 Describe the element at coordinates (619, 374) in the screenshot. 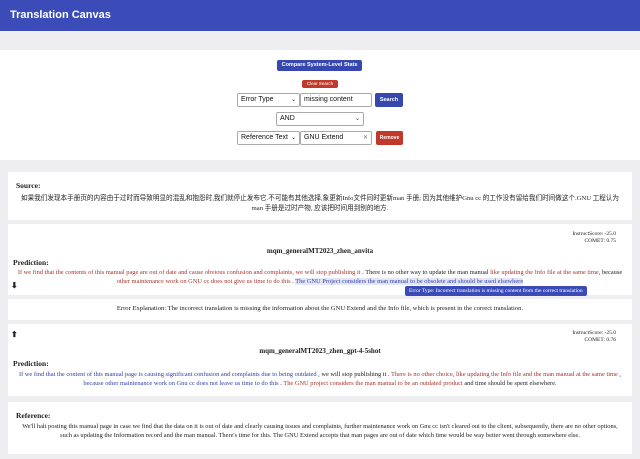

I see `prediction2-segment: ,` at that location.